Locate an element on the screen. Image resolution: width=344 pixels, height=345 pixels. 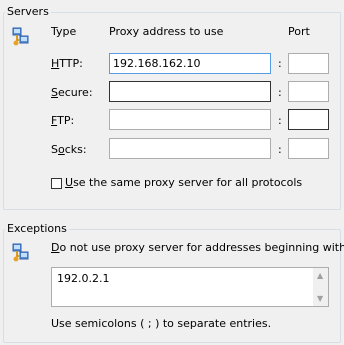
secure-label: Secure: is located at coordinates (72, 92).